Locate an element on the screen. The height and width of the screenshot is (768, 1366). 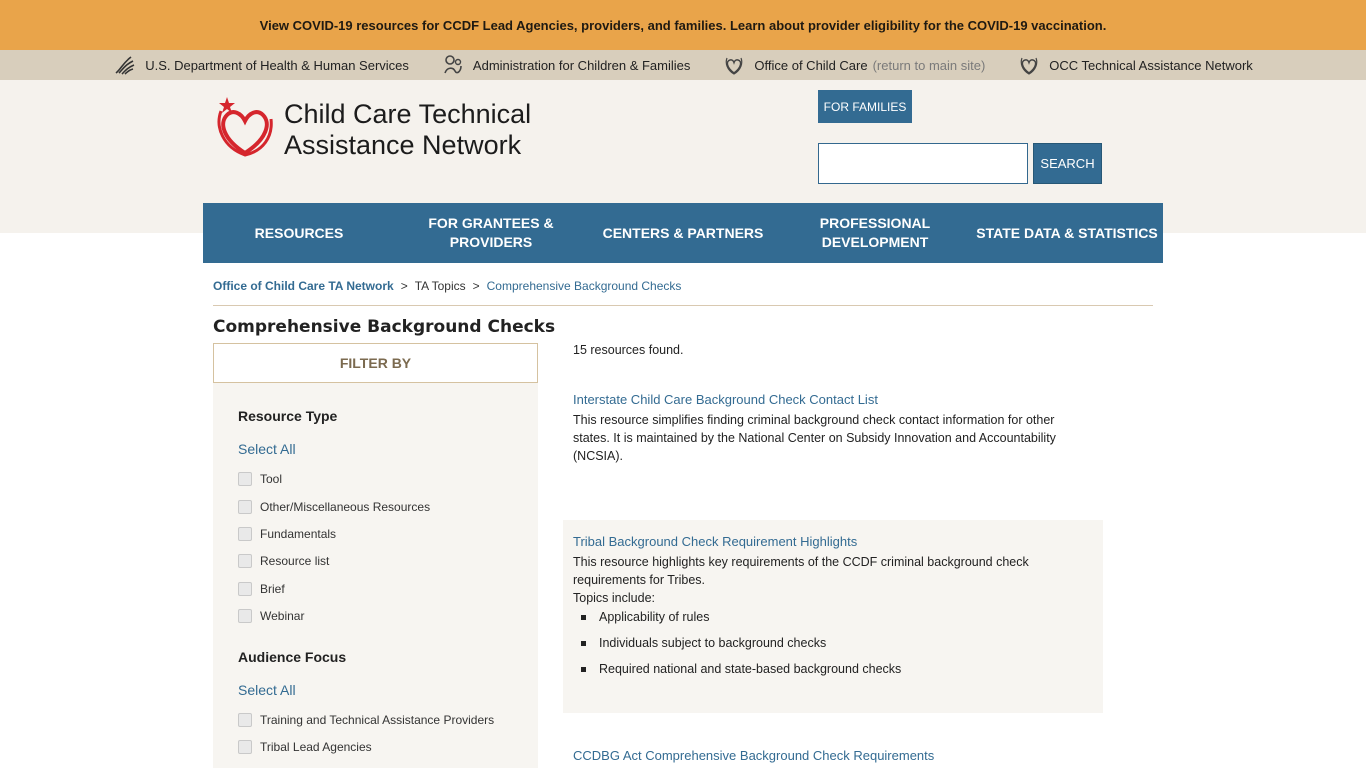
filter-option-brief: Brief is located at coordinates (261, 589).